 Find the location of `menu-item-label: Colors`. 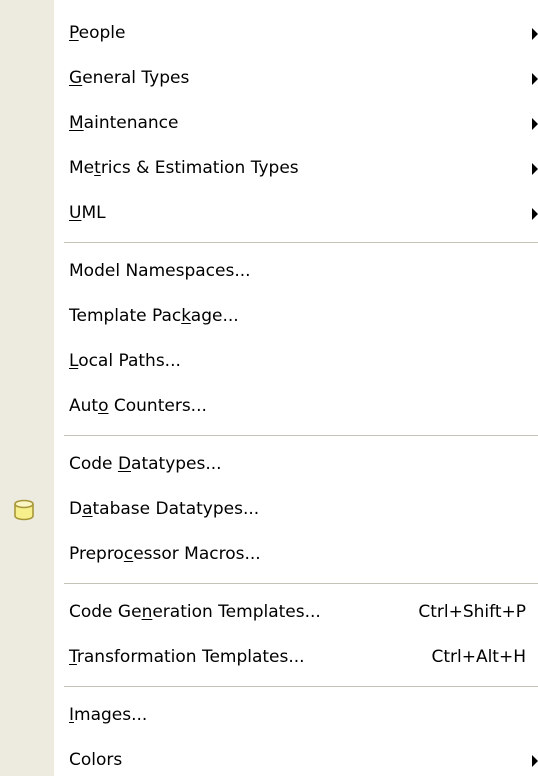

menu-item-label: Colors is located at coordinates (96, 760).